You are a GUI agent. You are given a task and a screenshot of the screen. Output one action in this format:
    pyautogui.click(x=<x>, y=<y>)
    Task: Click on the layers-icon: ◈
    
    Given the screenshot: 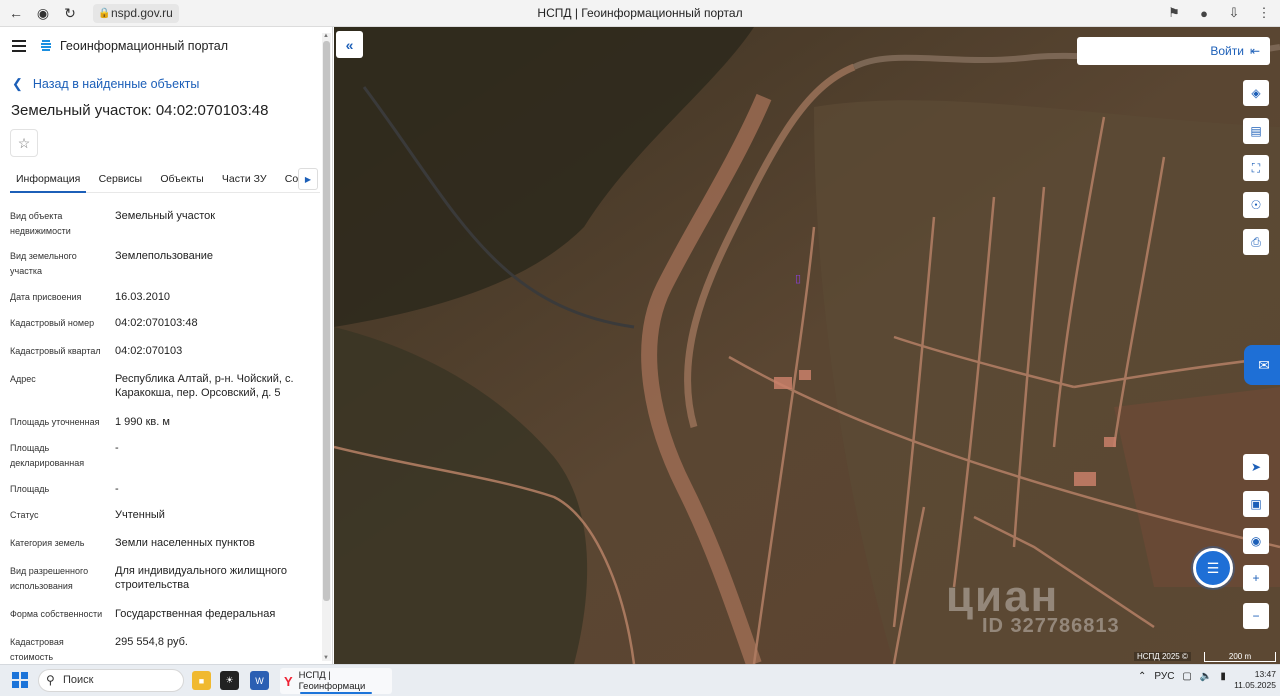 What is the action you would take?
    pyautogui.click(x=1256, y=93)
    